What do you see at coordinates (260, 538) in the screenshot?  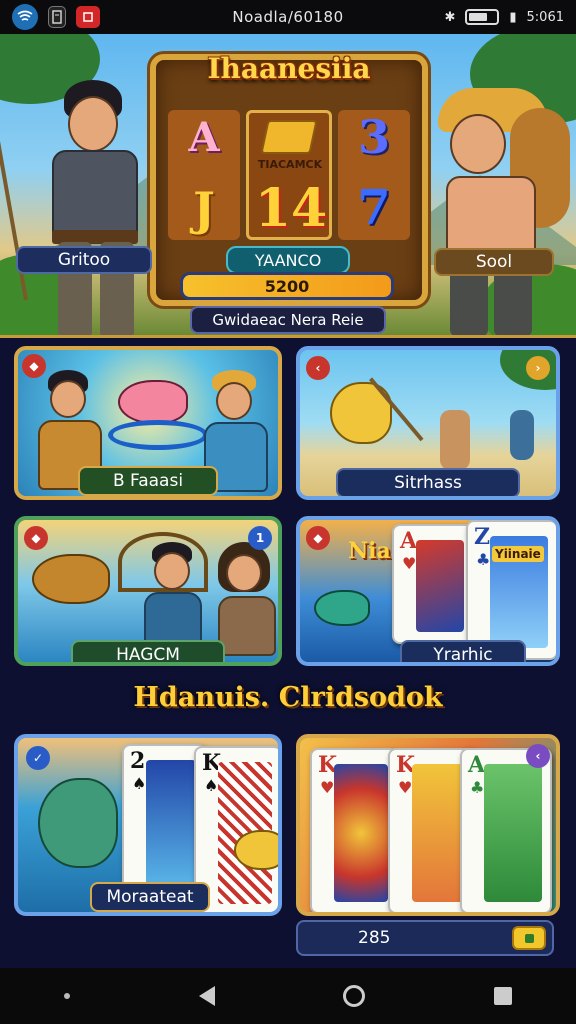 I see `tile-badge: 1` at bounding box center [260, 538].